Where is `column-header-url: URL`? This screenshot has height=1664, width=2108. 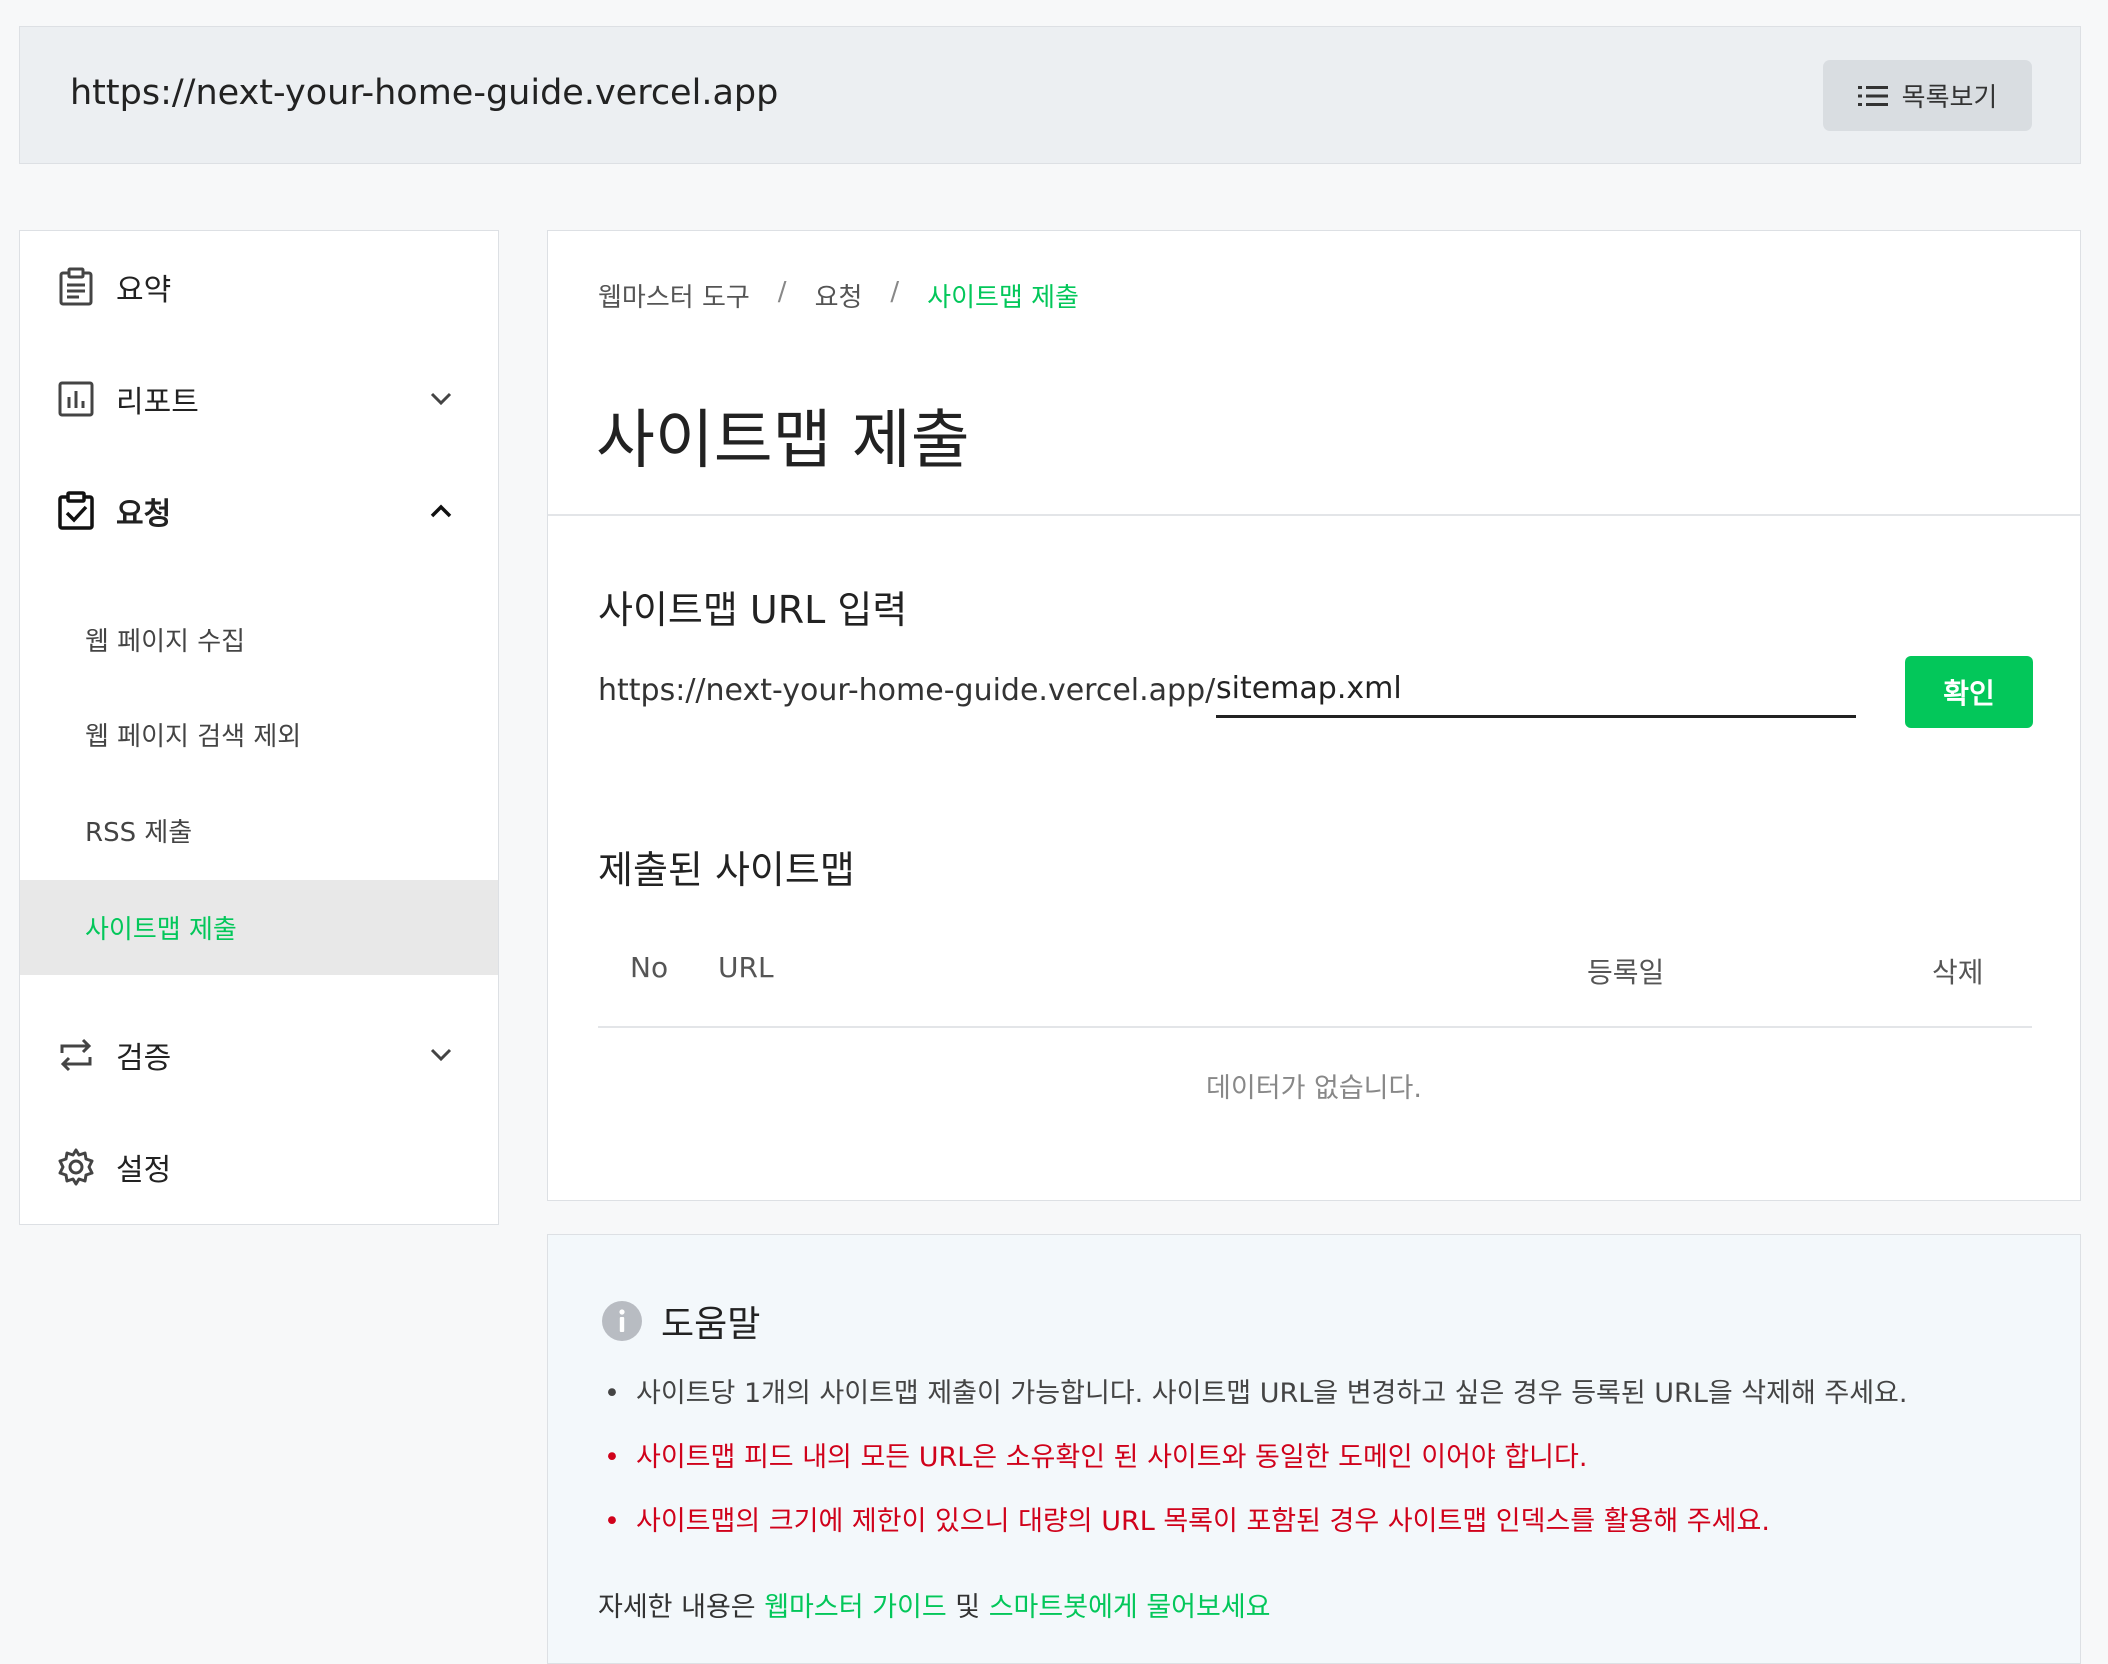
column-header-url: URL is located at coordinates (746, 967).